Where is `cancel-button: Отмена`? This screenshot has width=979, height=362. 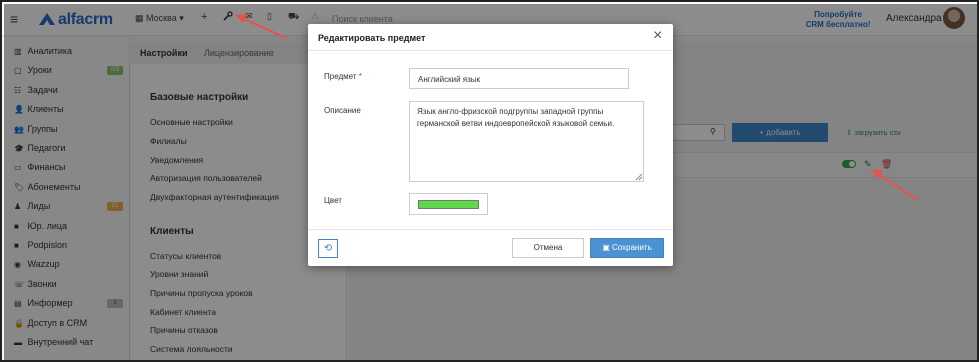
cancel-button: Отмена is located at coordinates (548, 248).